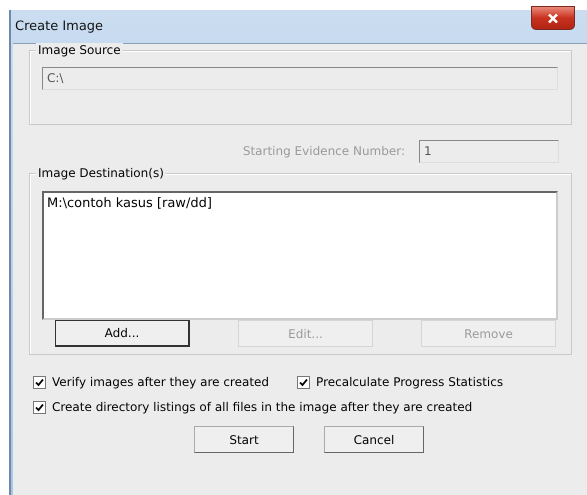 The height and width of the screenshot is (495, 587). What do you see at coordinates (59, 26) in the screenshot?
I see `window-title: Create Image` at bounding box center [59, 26].